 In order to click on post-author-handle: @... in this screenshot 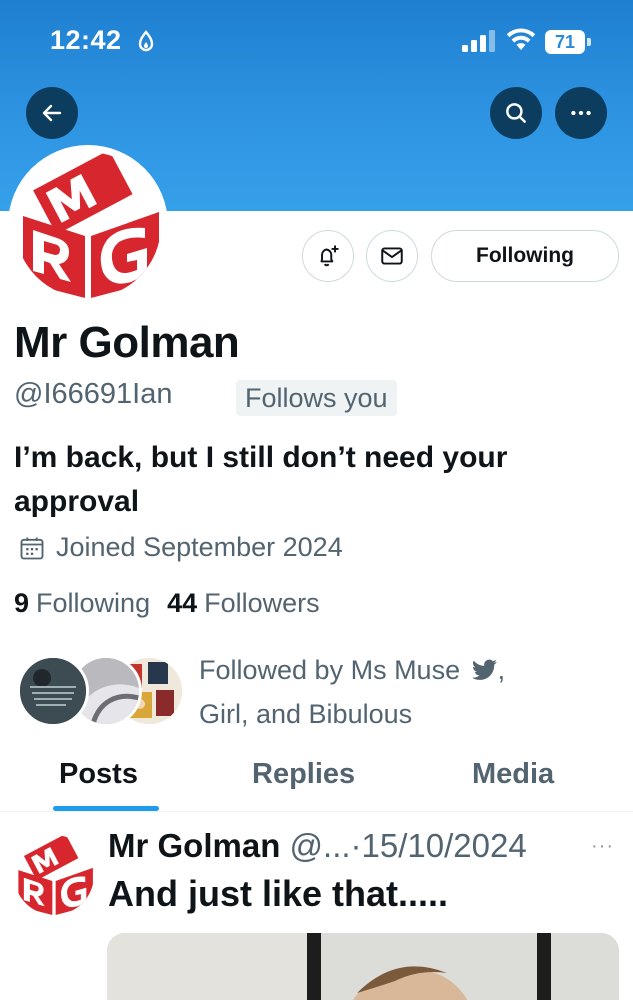, I will do `click(320, 845)`.